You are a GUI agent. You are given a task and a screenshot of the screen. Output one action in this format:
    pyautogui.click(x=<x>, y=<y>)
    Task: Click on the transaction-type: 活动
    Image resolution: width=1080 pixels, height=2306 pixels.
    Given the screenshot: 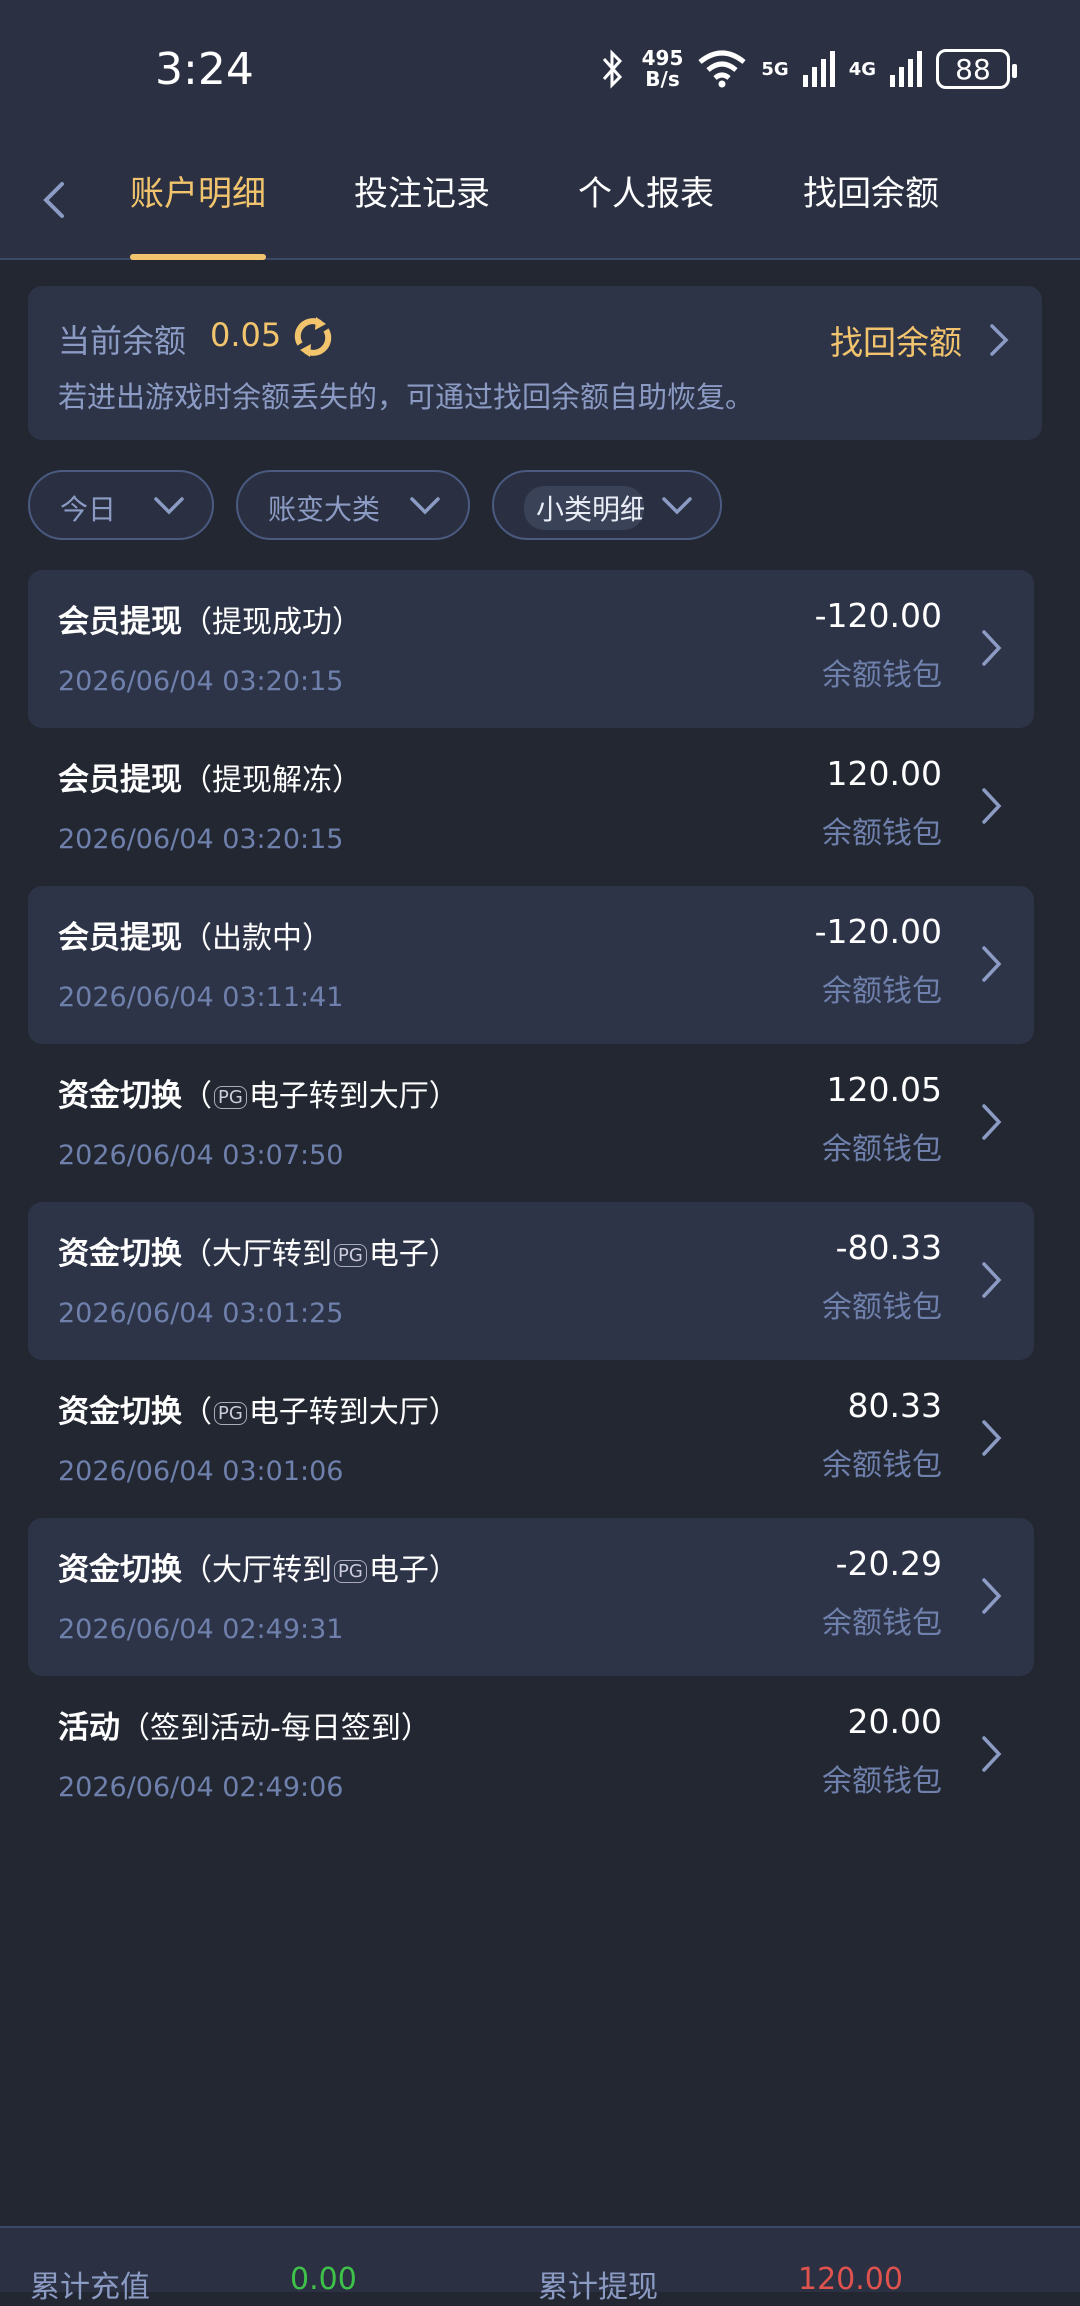 What is the action you would take?
    pyautogui.click(x=89, y=1728)
    